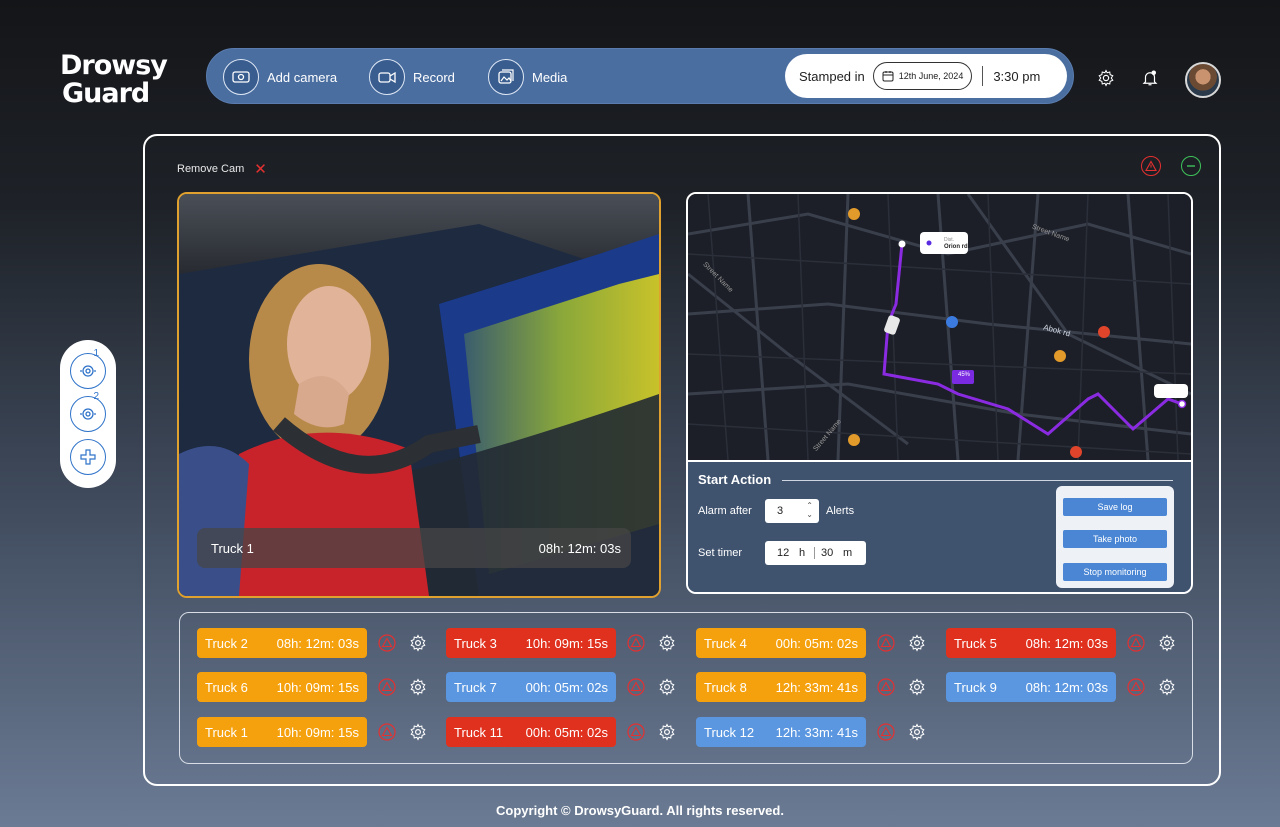 This screenshot has height=827, width=1280. What do you see at coordinates (725, 643) in the screenshot?
I see `truck-name: Truck 4` at bounding box center [725, 643].